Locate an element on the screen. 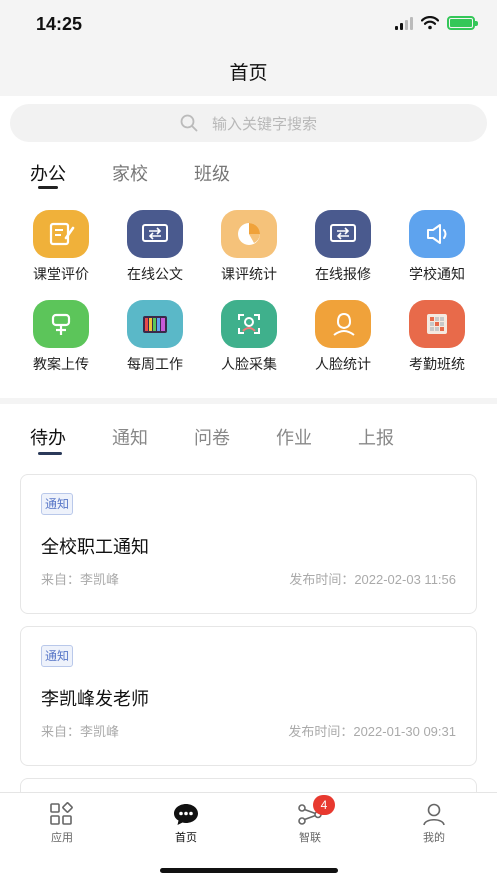 The height and width of the screenshot is (883, 497). tv-schedule-icon is located at coordinates (155, 324).